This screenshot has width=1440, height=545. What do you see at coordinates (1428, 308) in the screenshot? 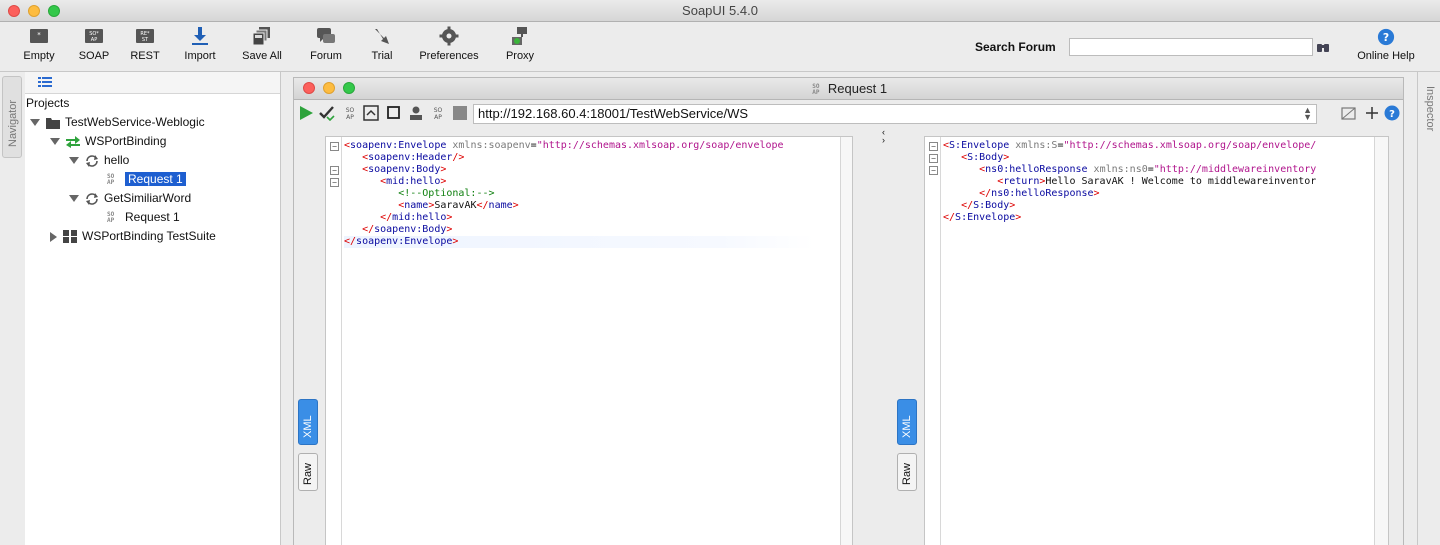
I see `inspector-panel: Inspector` at bounding box center [1428, 308].